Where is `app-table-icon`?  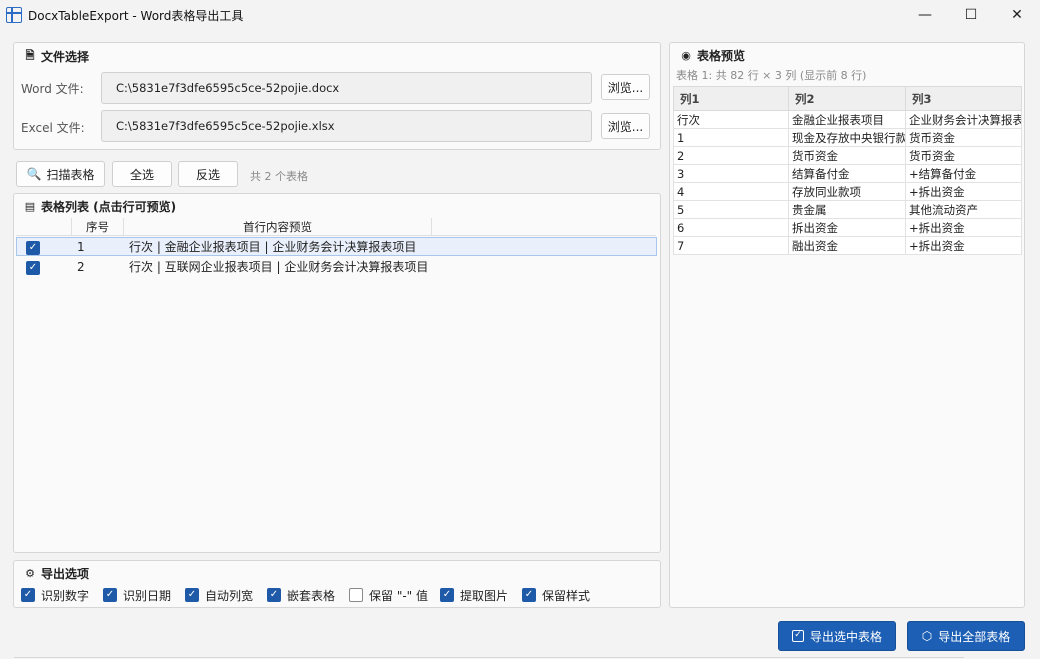 app-table-icon is located at coordinates (14, 15).